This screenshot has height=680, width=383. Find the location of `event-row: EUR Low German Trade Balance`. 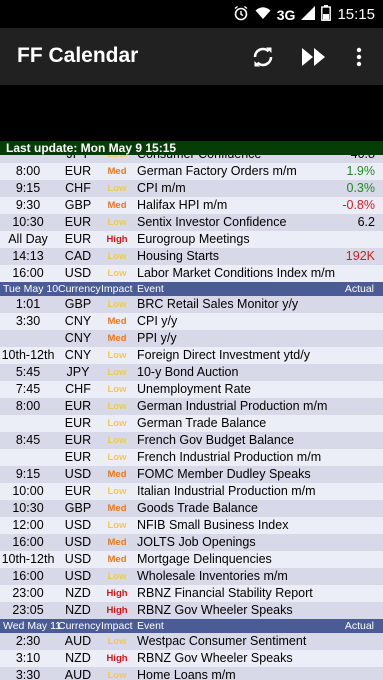

event-row: EUR Low German Trade Balance is located at coordinates (191, 423).